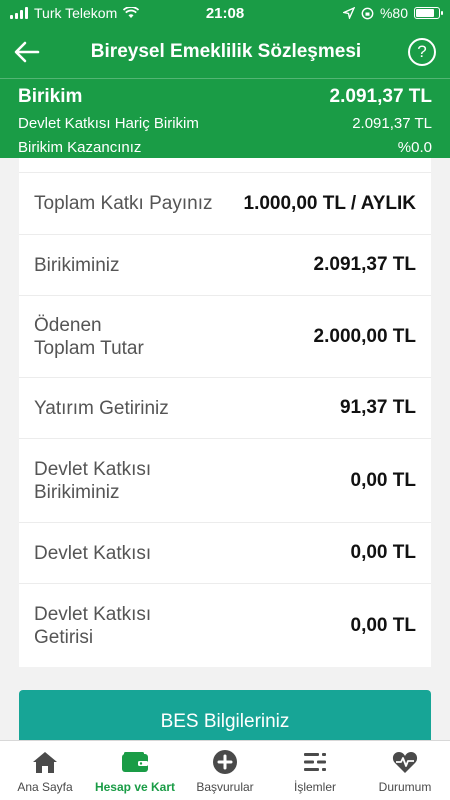  What do you see at coordinates (225, 337) in the screenshot?
I see `detail-row: Ödenen Toplam Tutar 2.000,00 TL` at bounding box center [225, 337].